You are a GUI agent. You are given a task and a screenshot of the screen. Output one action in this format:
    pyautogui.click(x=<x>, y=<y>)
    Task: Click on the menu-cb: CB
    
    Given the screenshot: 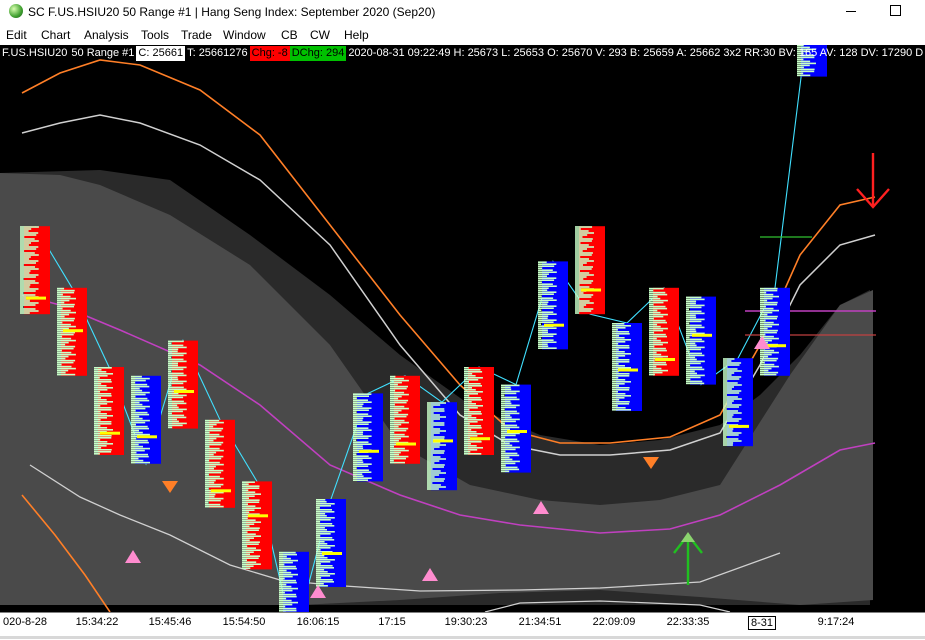 What is the action you would take?
    pyautogui.click(x=289, y=35)
    